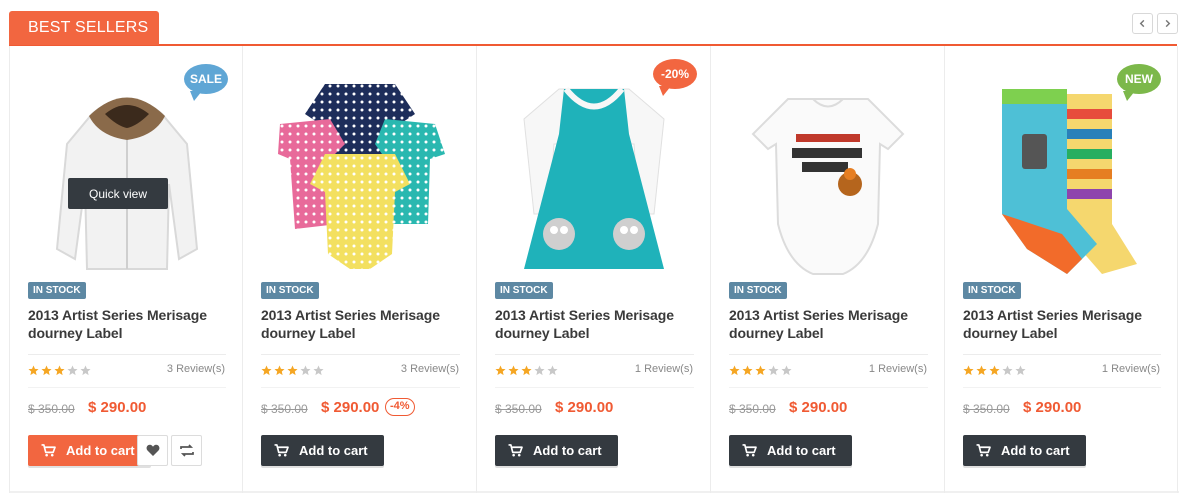 This screenshot has width=1179, height=502. I want to click on carousel-next-button, so click(1167, 23).